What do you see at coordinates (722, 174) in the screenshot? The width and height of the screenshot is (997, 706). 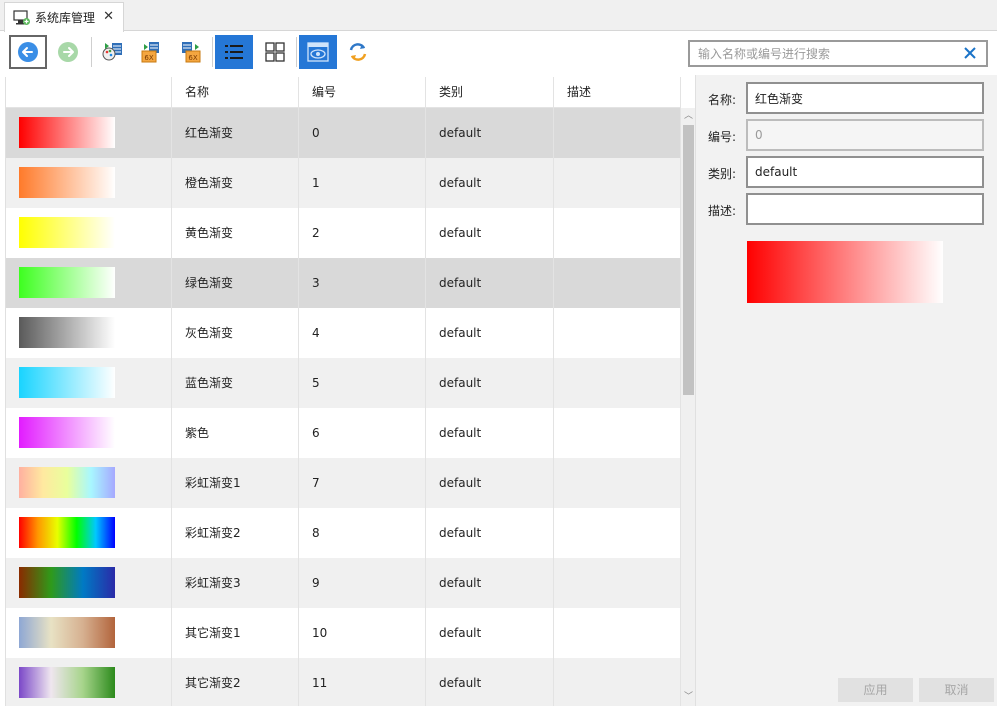 I see `category-label: 类别:` at bounding box center [722, 174].